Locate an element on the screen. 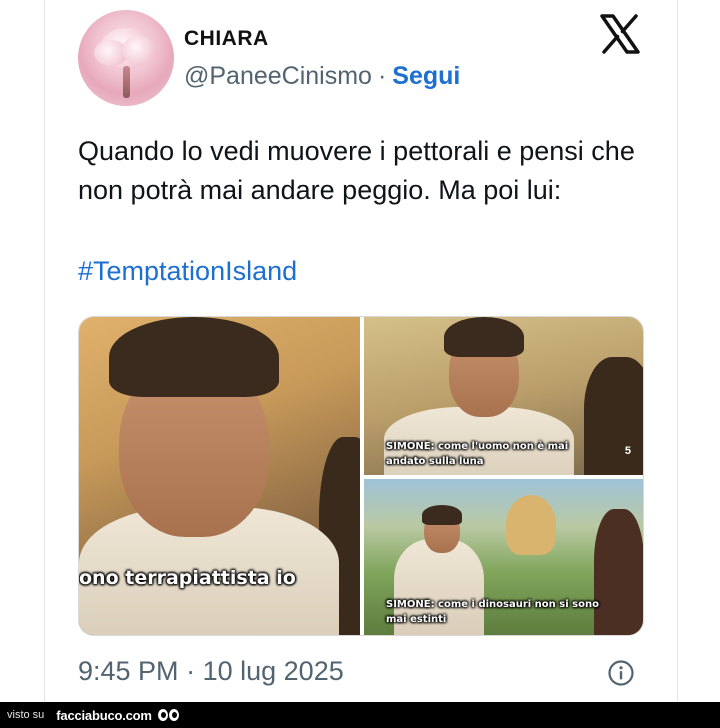  author-handle: @PaneeCinismo is located at coordinates (278, 76).